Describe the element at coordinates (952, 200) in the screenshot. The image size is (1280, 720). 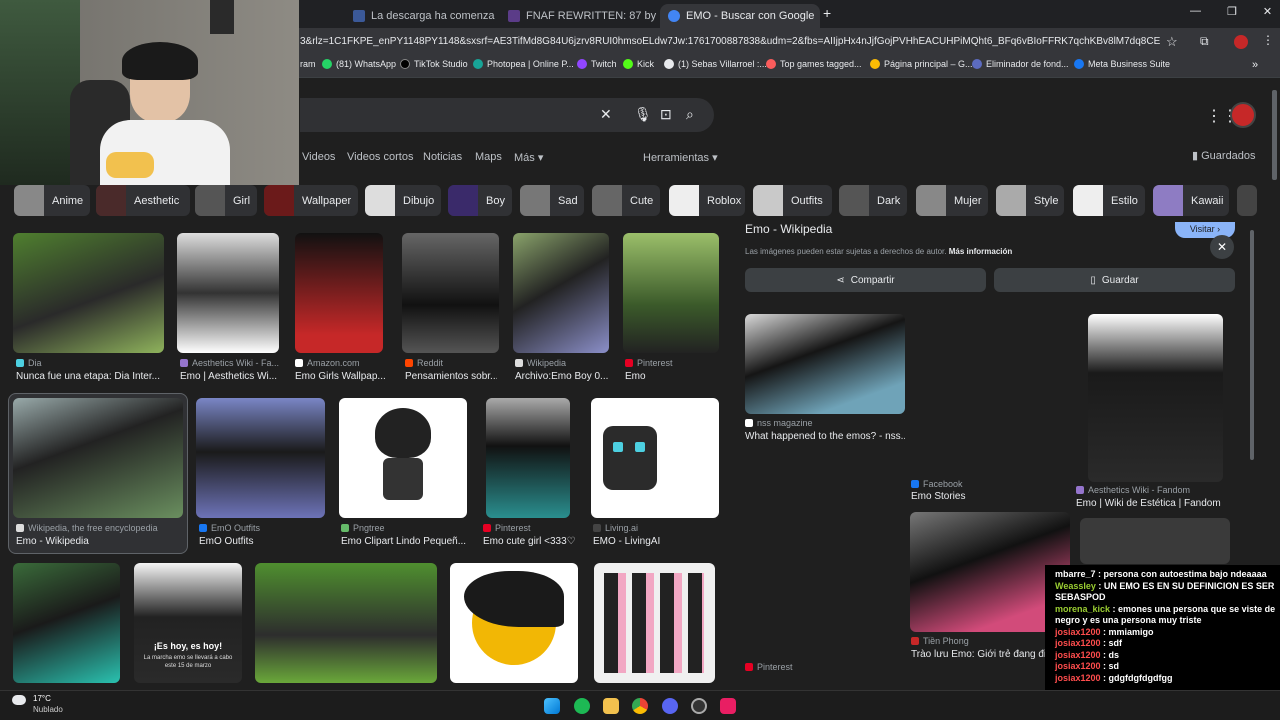
I see `chip-mujer: Mujer` at that location.